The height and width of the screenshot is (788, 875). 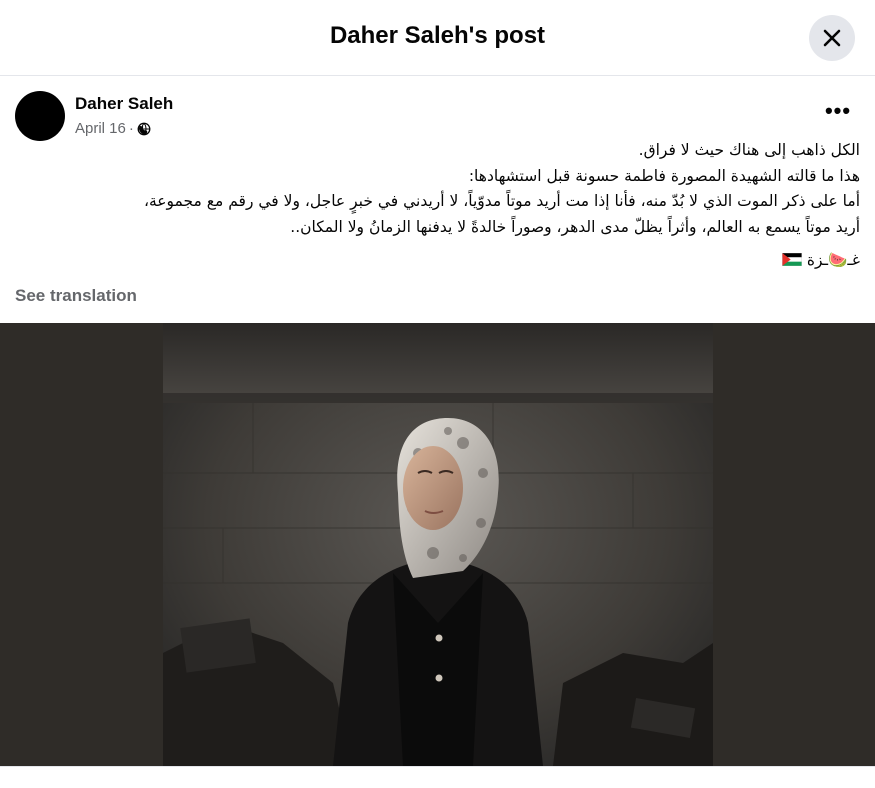 What do you see at coordinates (838, 112) in the screenshot?
I see `more-options-button: •••` at bounding box center [838, 112].